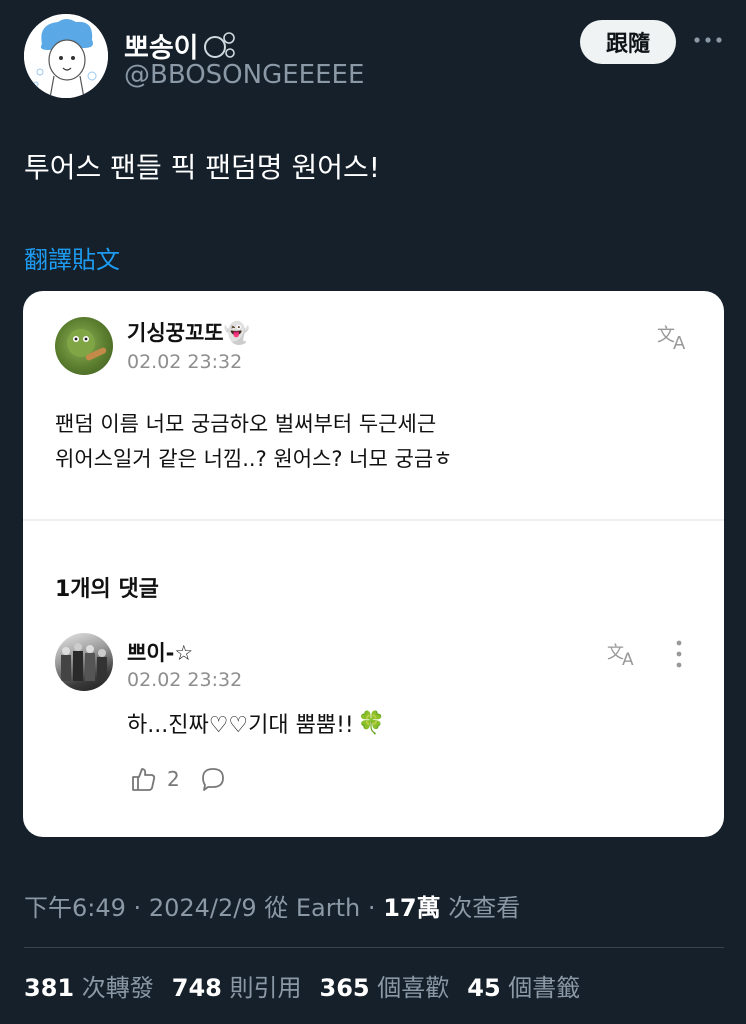 The image size is (746, 1024). What do you see at coordinates (628, 42) in the screenshot?
I see `follow-button: 跟隨` at bounding box center [628, 42].